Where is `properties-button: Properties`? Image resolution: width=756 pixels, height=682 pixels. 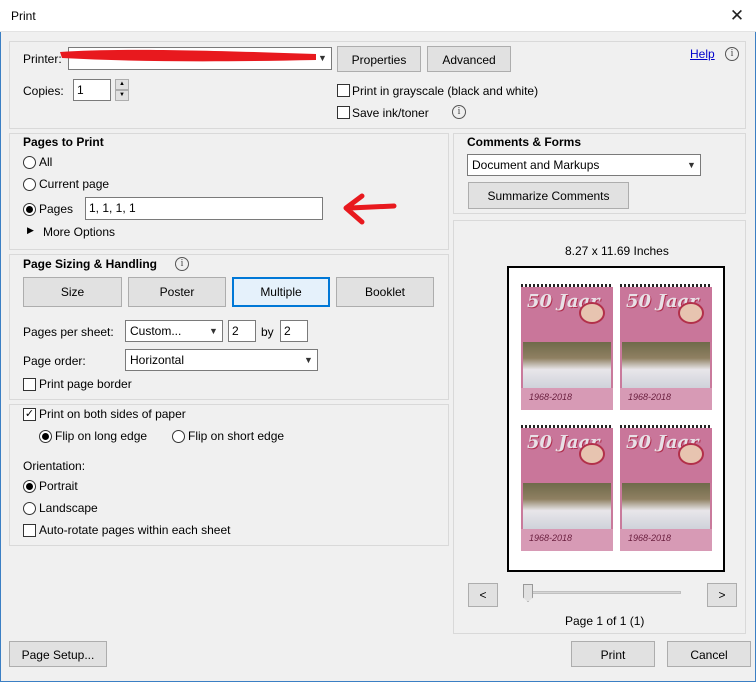
properties-button: Properties is located at coordinates (379, 59).